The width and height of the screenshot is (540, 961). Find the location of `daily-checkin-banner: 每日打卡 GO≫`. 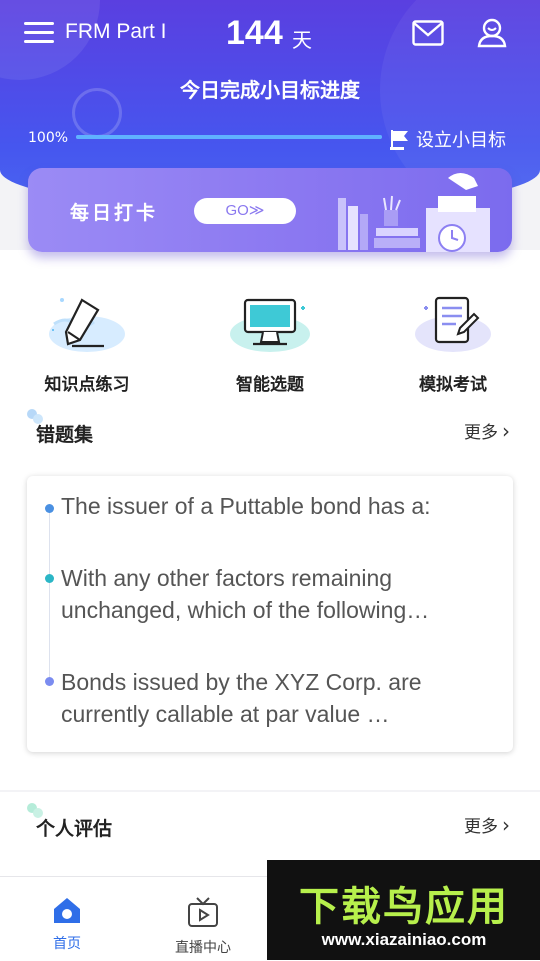

daily-checkin-banner: 每日打卡 GO≫ is located at coordinates (270, 210).